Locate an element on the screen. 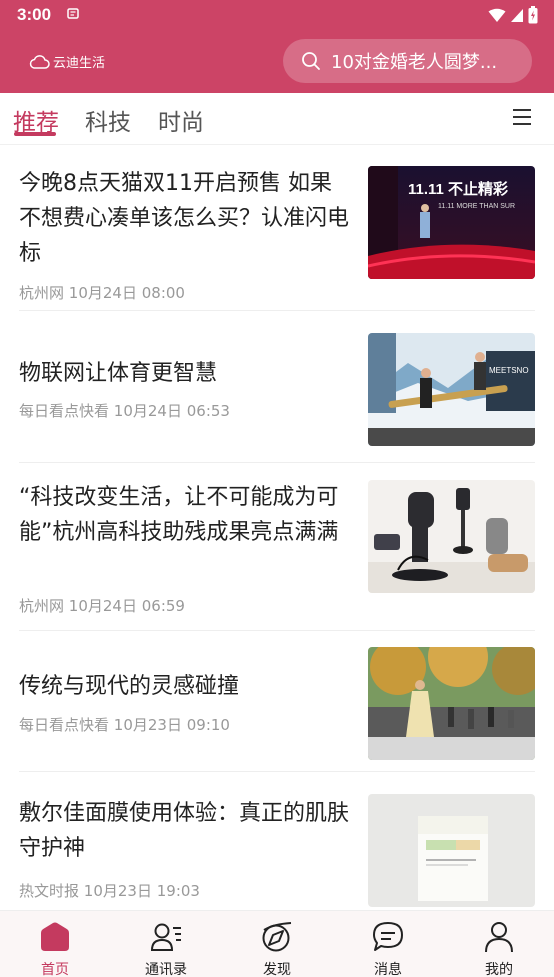 This screenshot has height=977, width=554. wifi-icon is located at coordinates (497, 15).